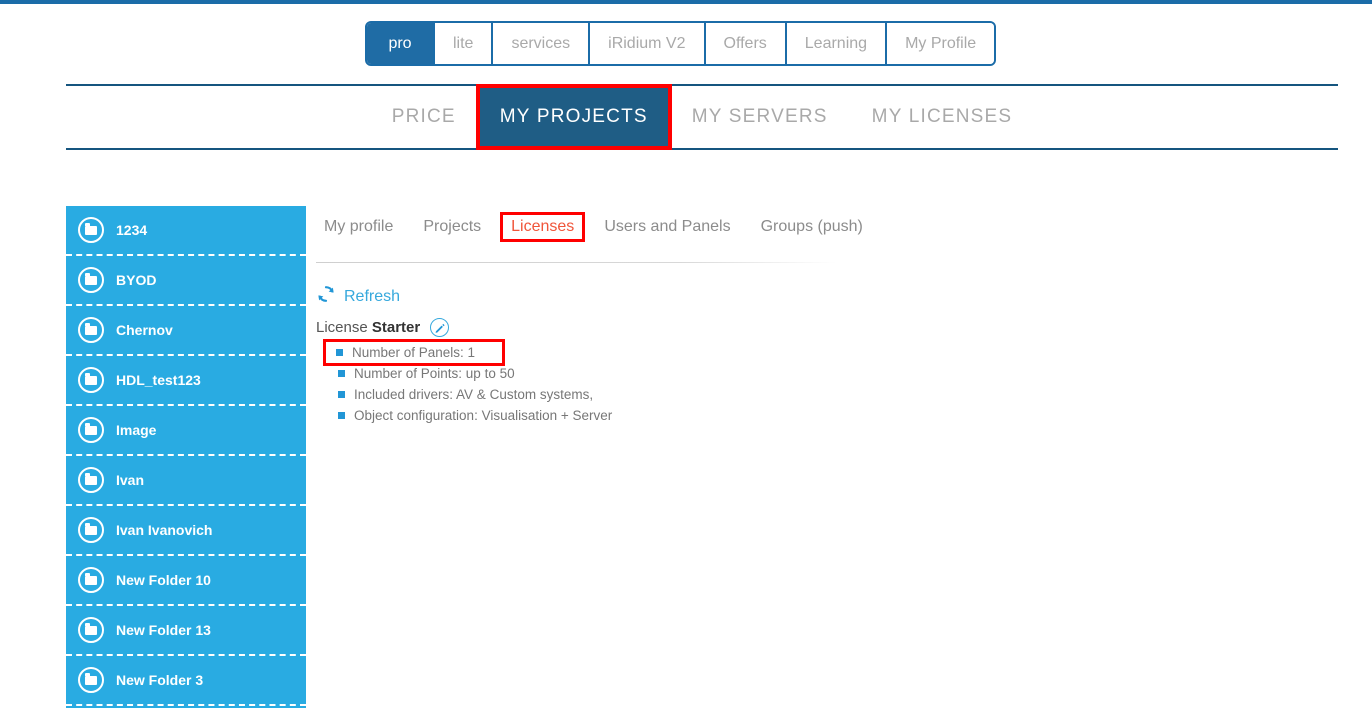 This screenshot has width=1372, height=708. I want to click on sidebar-item-label: New Folder 13, so click(163, 630).